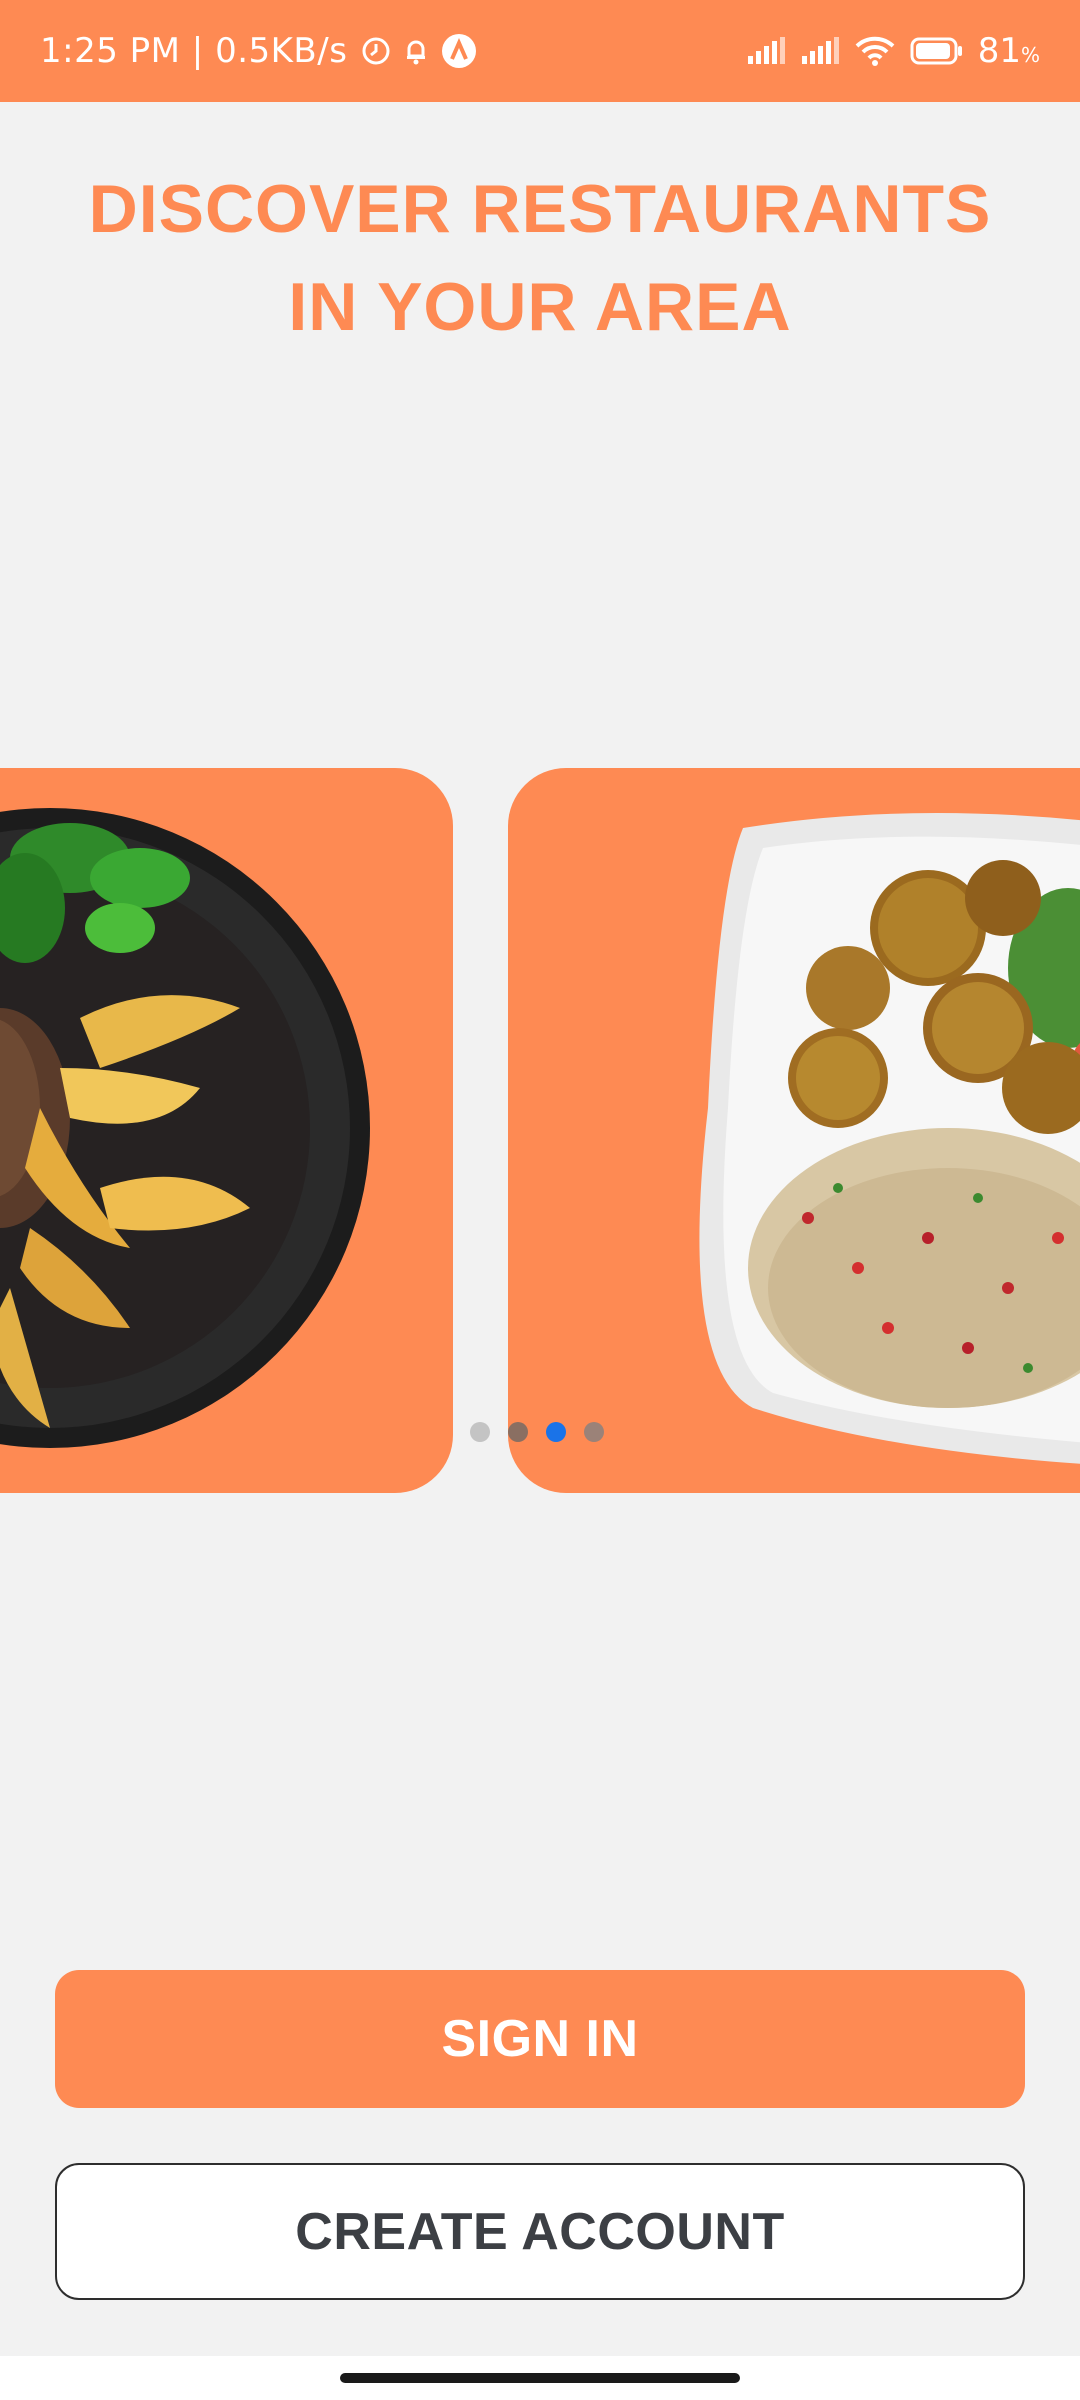 The image size is (1080, 2400). I want to click on status-bar: 1:25 PM | 0.5KB/s 81%, so click(540, 51).